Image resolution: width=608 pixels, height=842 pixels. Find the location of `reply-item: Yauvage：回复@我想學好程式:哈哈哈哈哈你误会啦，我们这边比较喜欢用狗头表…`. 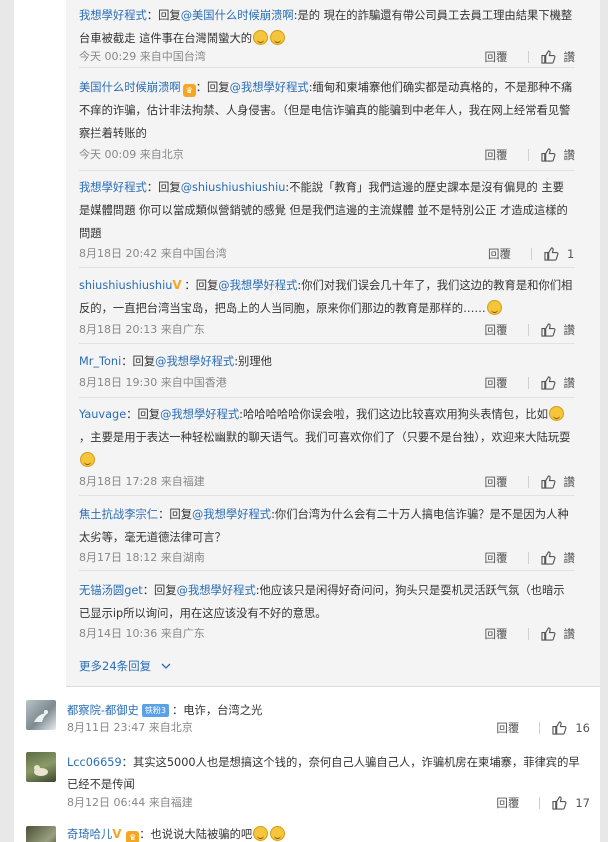

reply-item: Yauvage：回复@我想學好程式:哈哈哈哈哈你误会啦，我们这边比较喜欢用狗头表… is located at coordinates (327, 449).